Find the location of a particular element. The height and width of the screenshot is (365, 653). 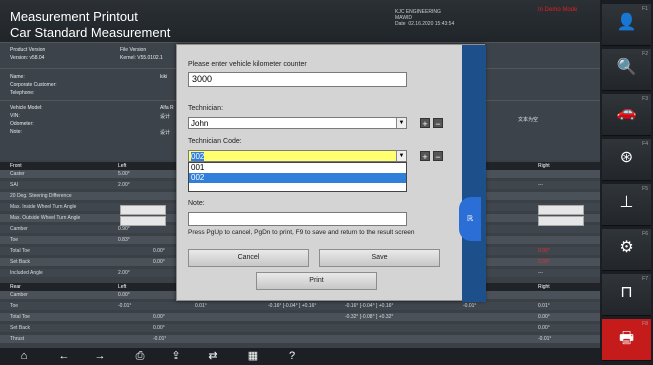

home-icon: ⌂ is located at coordinates (24, 356).